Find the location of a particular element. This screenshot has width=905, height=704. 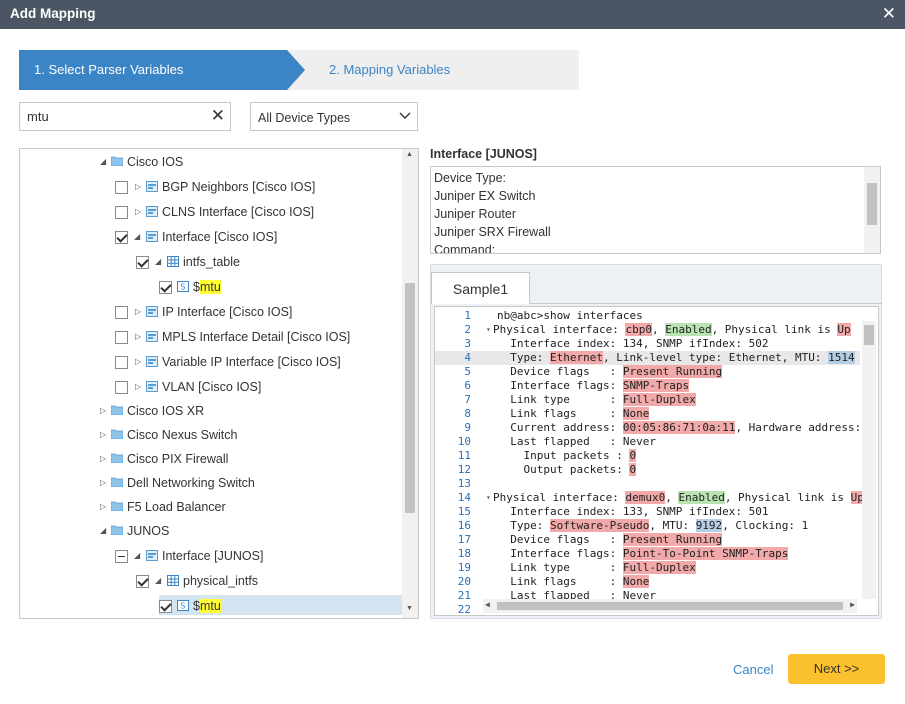

tree-node-label: Dell Networking Switch is located at coordinates (191, 483).